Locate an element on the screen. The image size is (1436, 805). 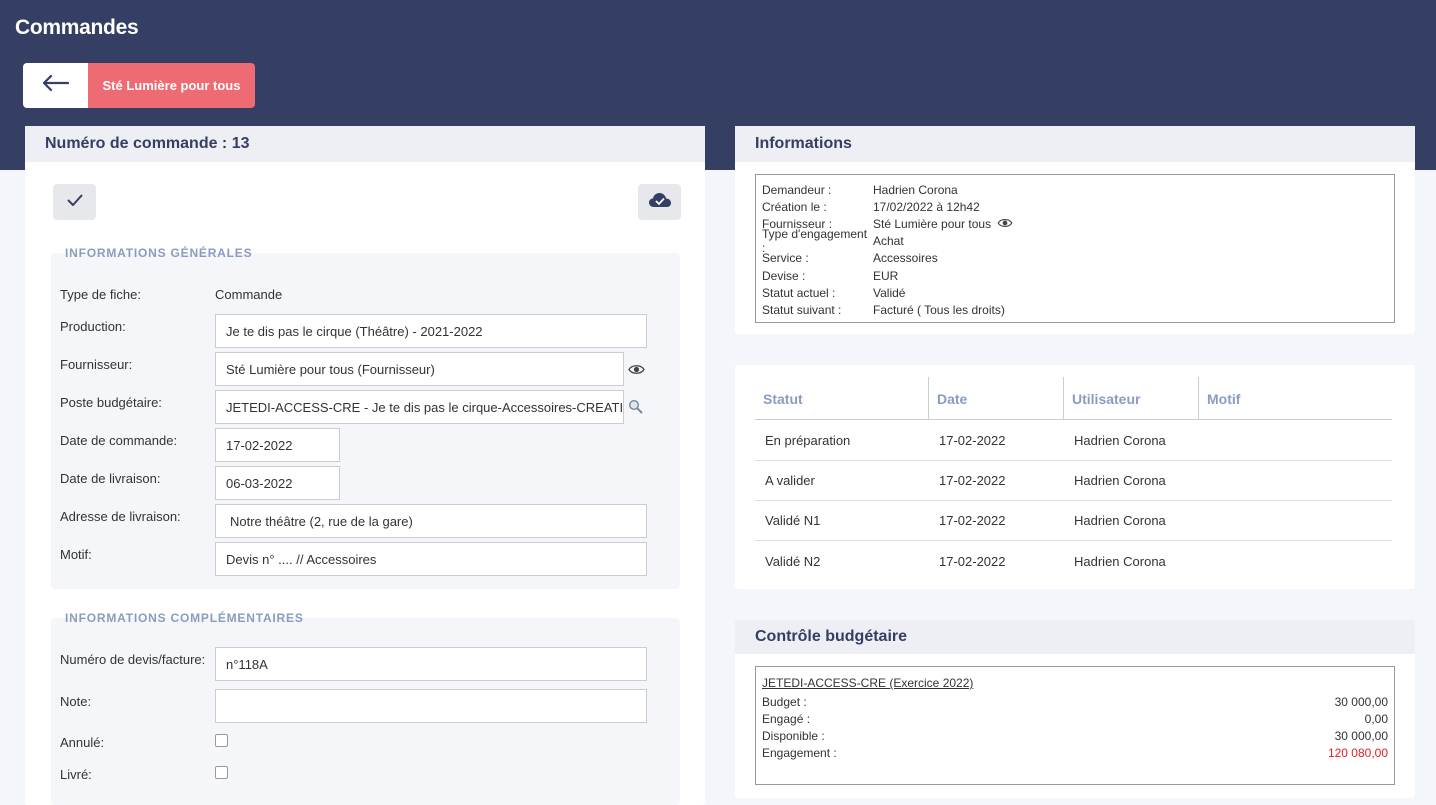
cloud-check-icon is located at coordinates (660, 202).